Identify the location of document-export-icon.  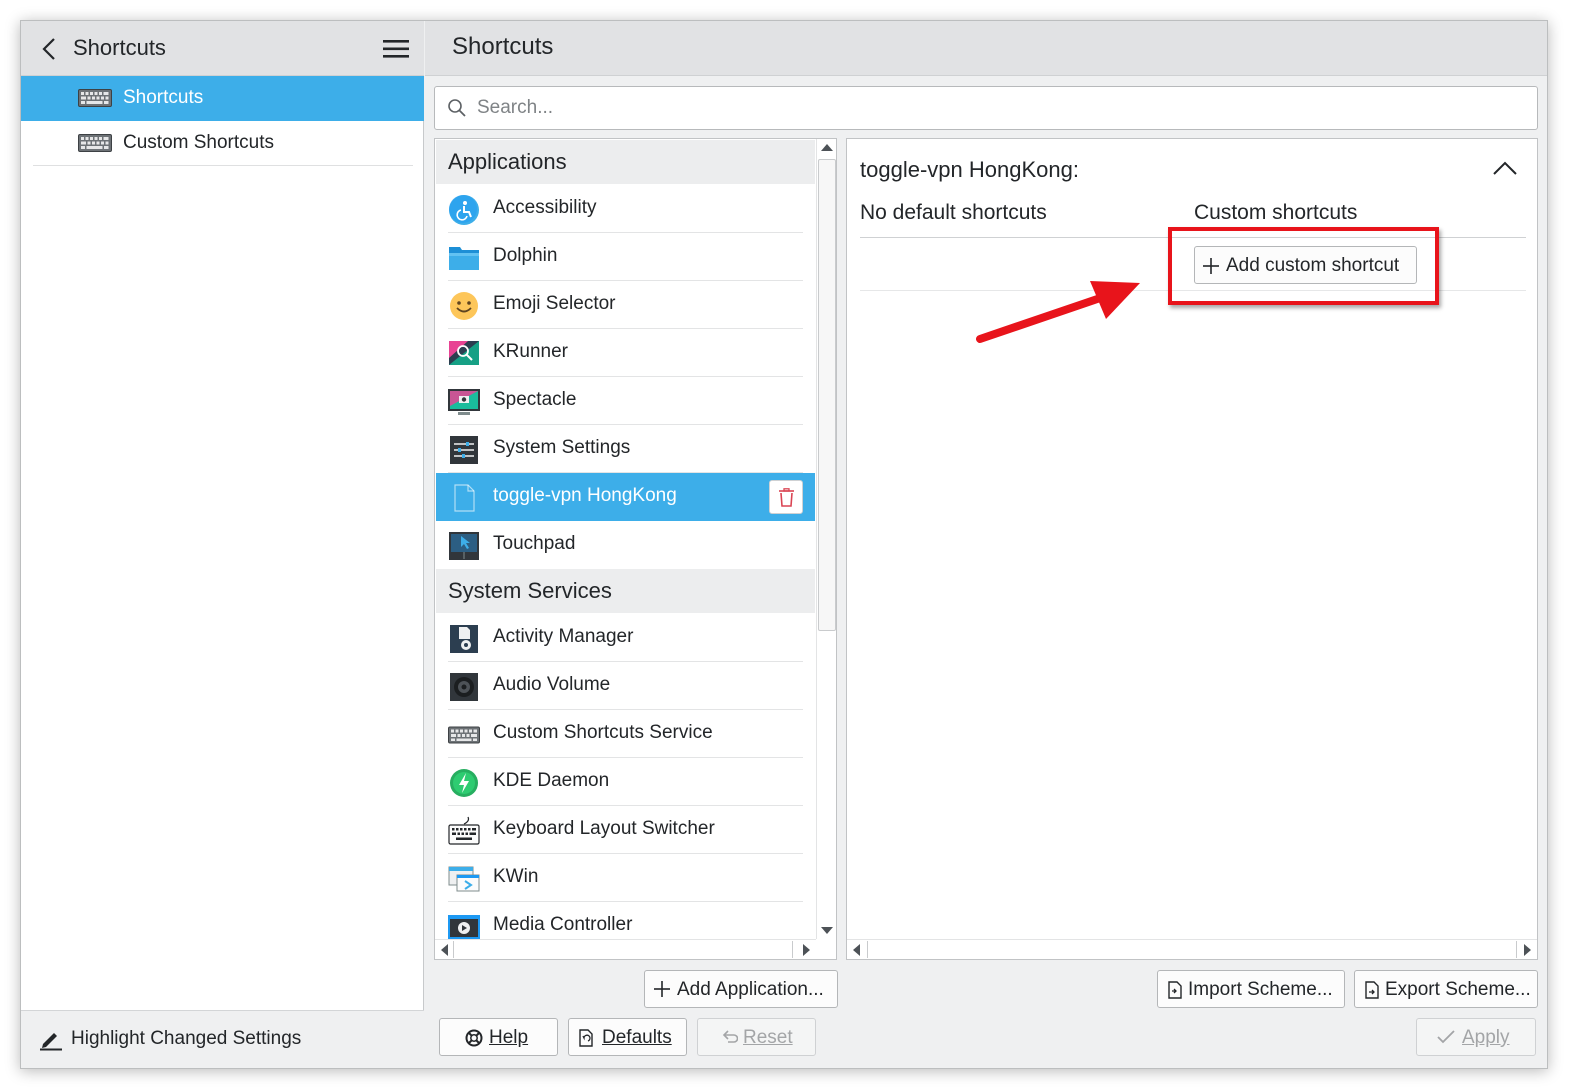
(1372, 990).